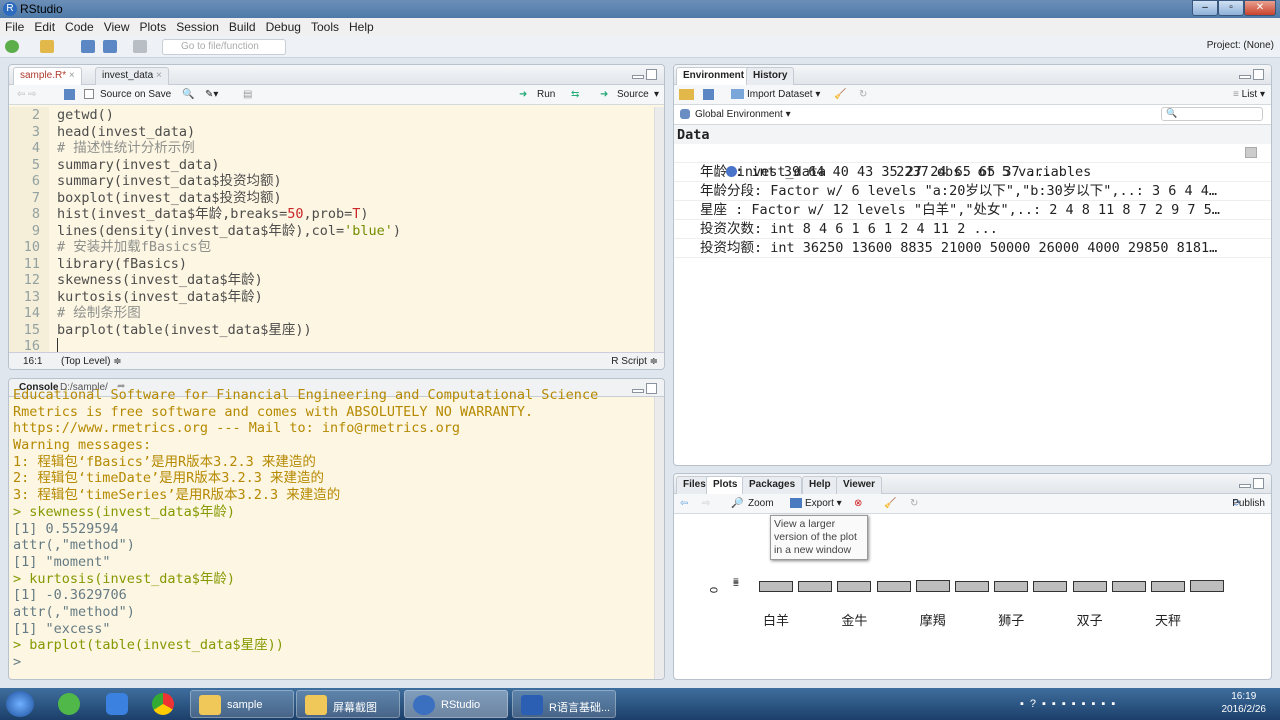  Describe the element at coordinates (12, 46) in the screenshot. I see `new-file-icon` at that location.